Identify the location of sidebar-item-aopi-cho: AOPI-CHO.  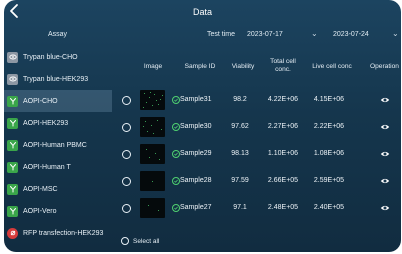
(58, 101).